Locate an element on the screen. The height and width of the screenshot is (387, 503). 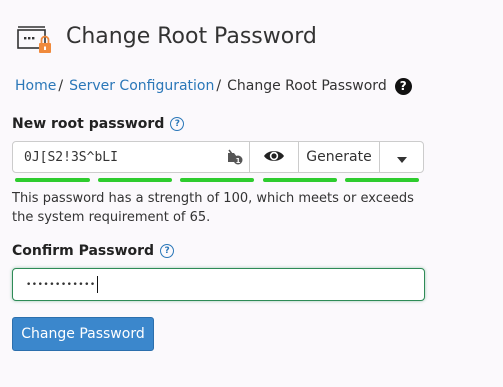
new-password-label-row: New root password ? is located at coordinates (98, 124).